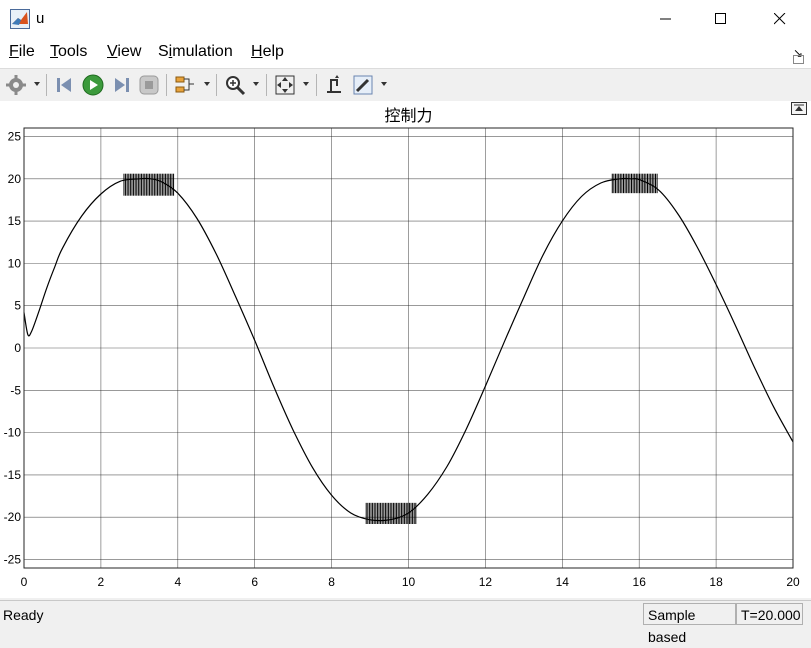 The width and height of the screenshot is (811, 648). I want to click on settings-dropdown-icon, so click(37, 84).